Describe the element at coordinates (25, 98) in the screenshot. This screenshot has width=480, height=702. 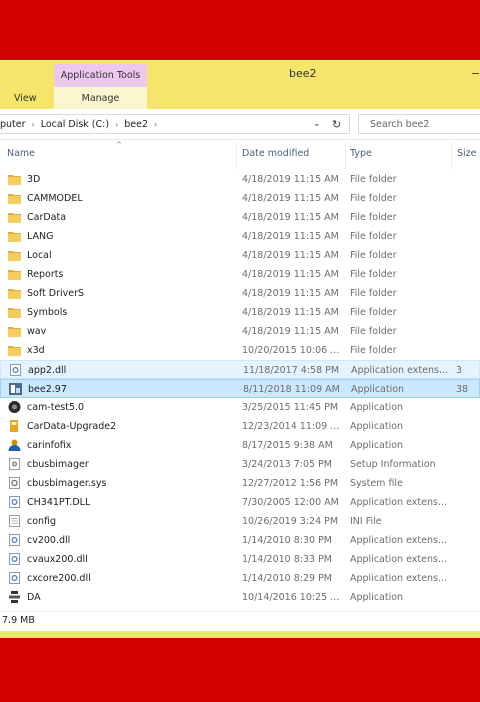
I see `tab-view: View` at that location.